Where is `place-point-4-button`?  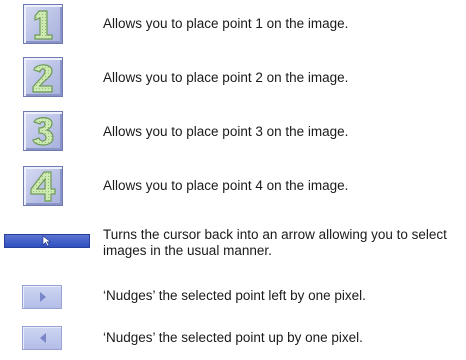 place-point-4-button is located at coordinates (43, 186).